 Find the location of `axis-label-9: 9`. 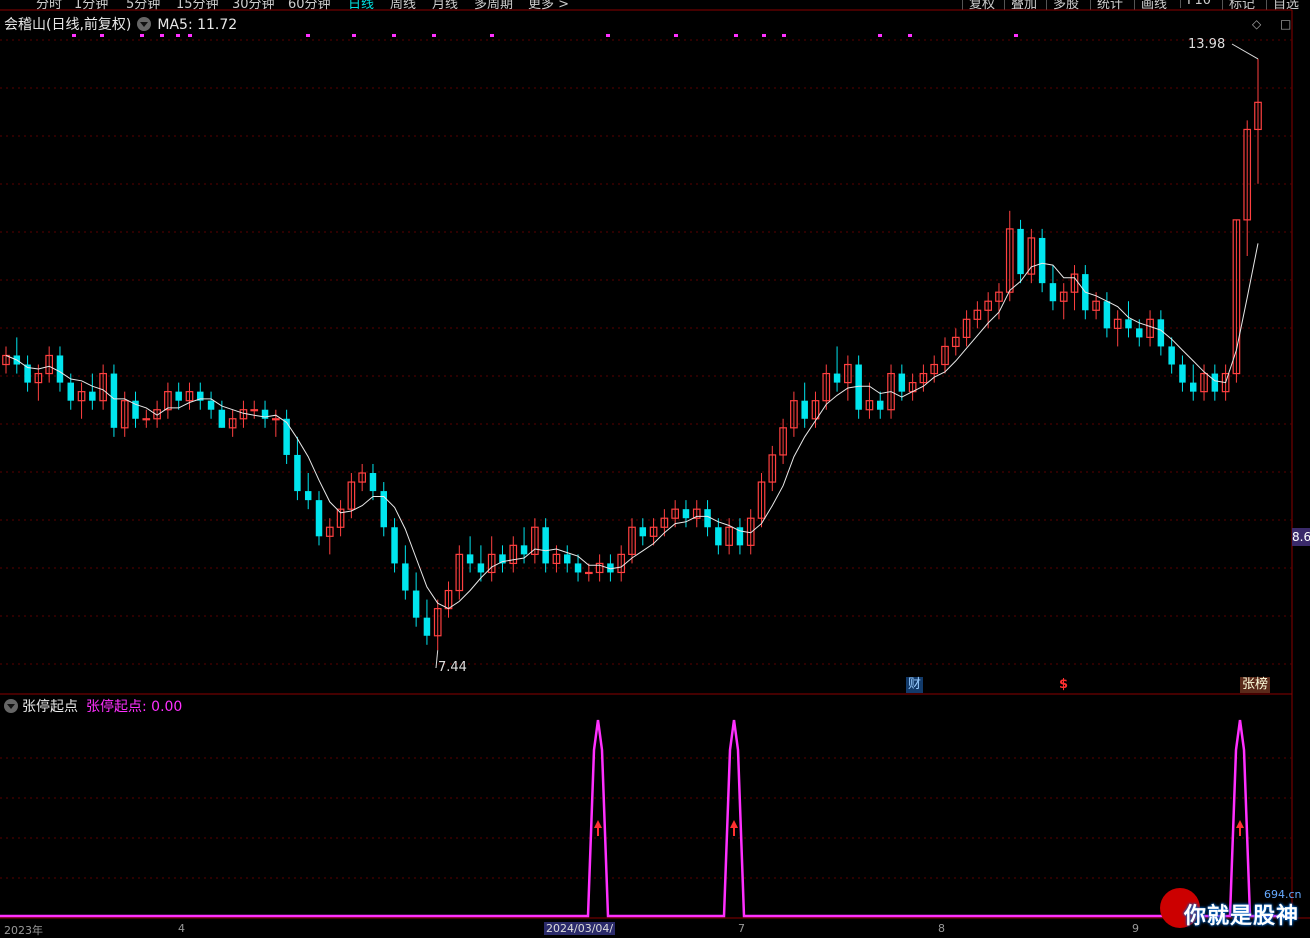

axis-label-9: 9 is located at coordinates (1135, 928).